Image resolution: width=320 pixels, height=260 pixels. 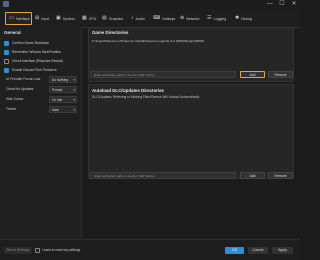 I want to click on tab-network: ⊕ Network, so click(x=189, y=18).